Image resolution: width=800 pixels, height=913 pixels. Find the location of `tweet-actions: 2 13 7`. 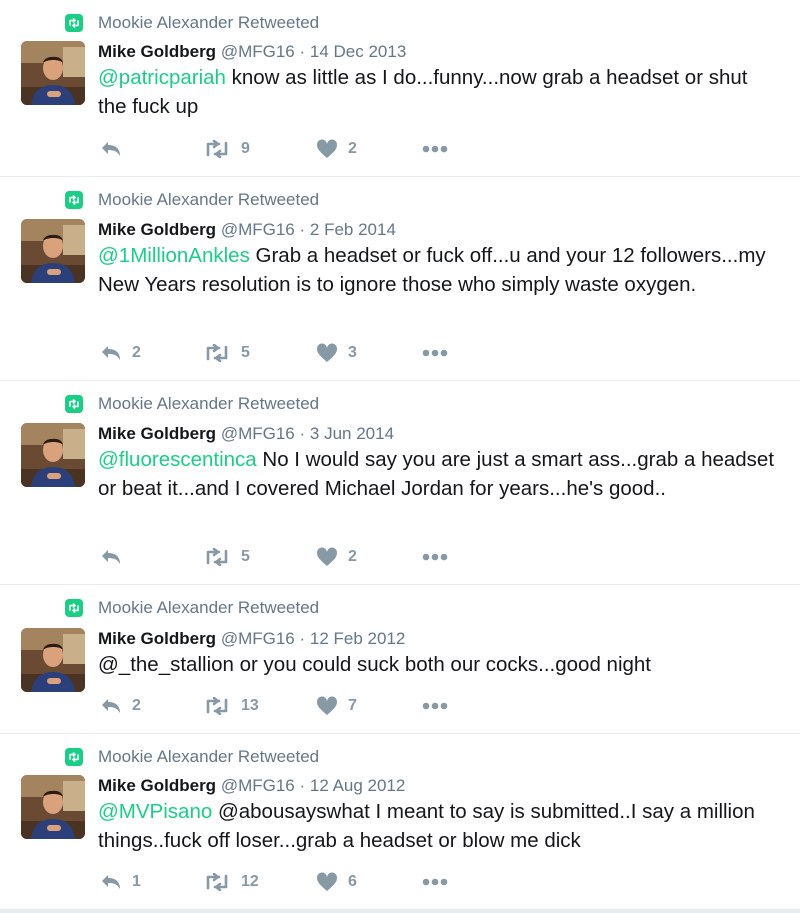

tweet-actions: 2 13 7 is located at coordinates (274, 706).